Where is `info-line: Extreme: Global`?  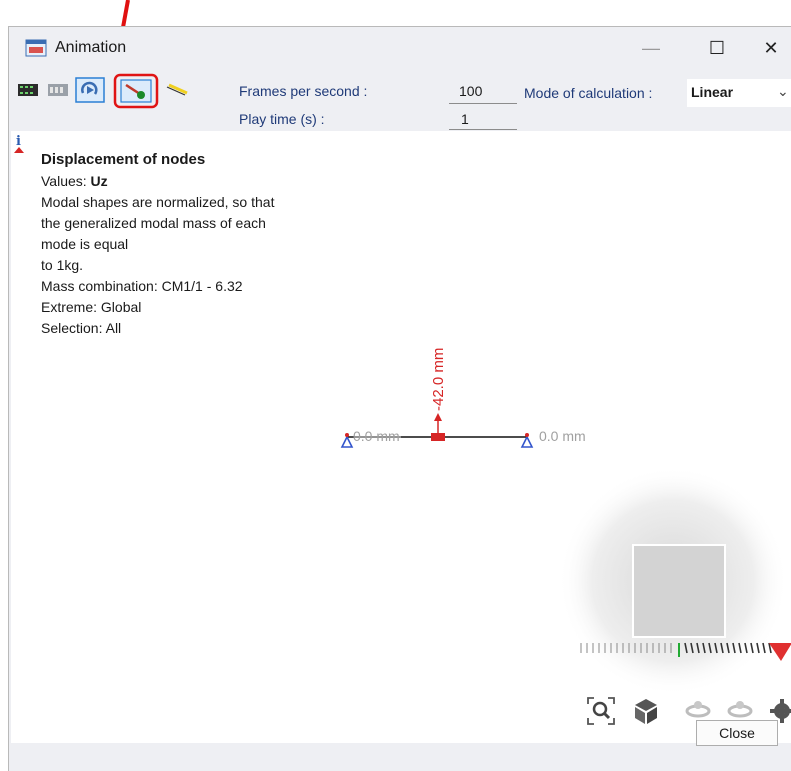 info-line: Extreme: Global is located at coordinates (91, 307).